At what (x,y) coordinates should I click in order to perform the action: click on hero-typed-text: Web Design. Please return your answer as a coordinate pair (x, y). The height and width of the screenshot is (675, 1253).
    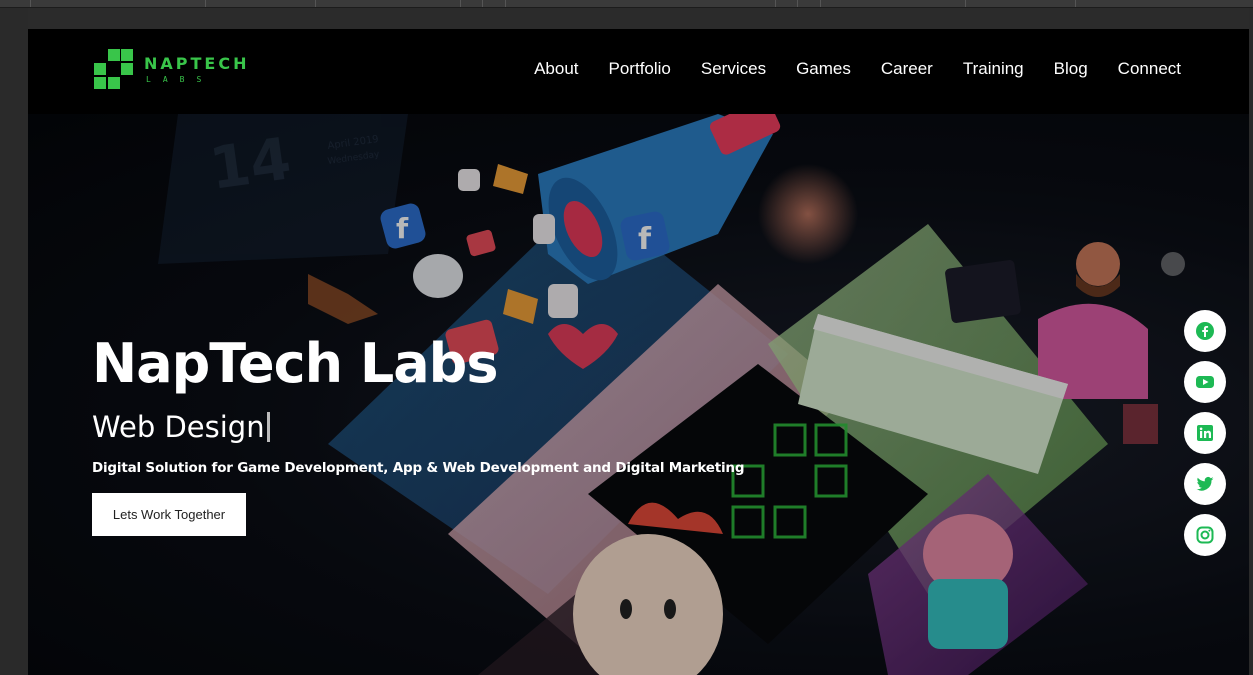
    Looking at the image, I should click on (181, 427).